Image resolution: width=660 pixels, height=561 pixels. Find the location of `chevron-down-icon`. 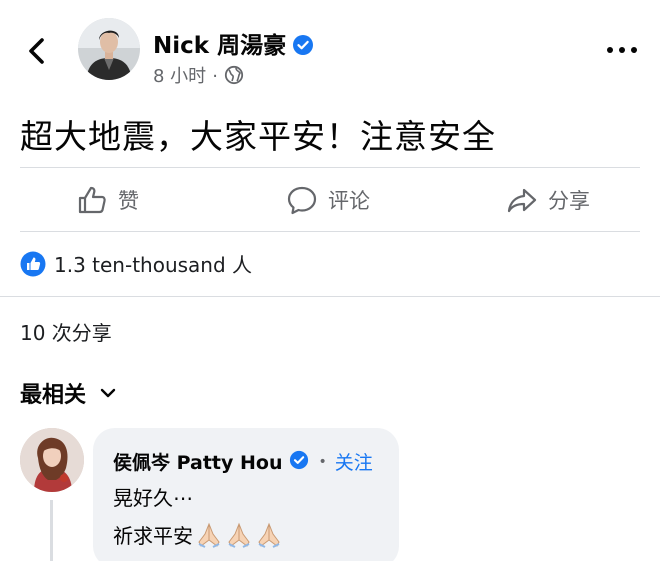

chevron-down-icon is located at coordinates (108, 393).